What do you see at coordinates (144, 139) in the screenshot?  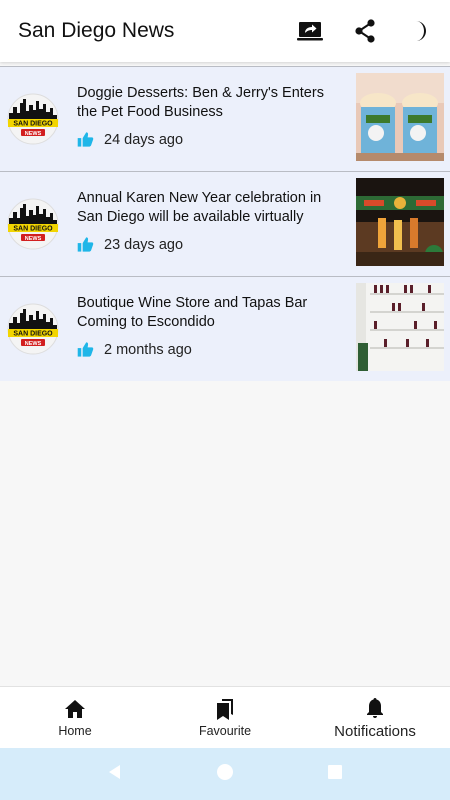 I see `article-time: 24 days ago` at bounding box center [144, 139].